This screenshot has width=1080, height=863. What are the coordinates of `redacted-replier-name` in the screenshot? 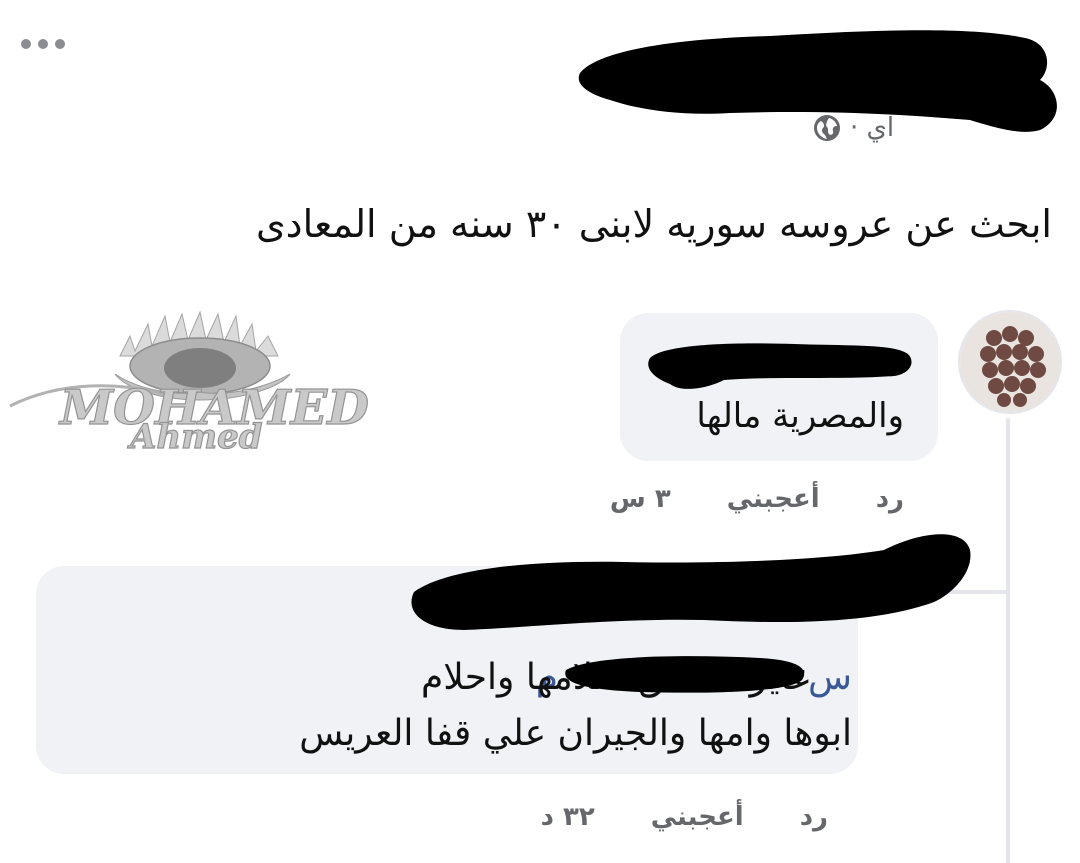 It's located at (689, 580).